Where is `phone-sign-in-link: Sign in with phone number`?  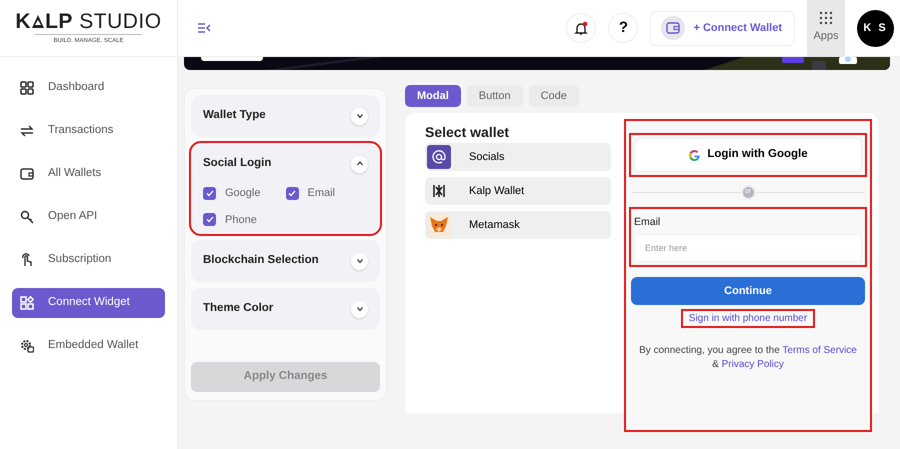 phone-sign-in-link: Sign in with phone number is located at coordinates (748, 318).